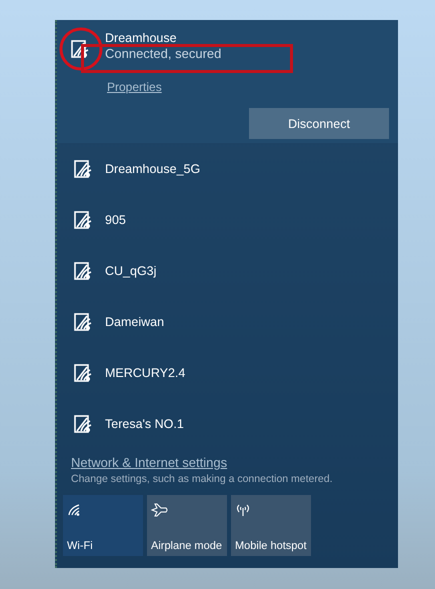 The height and width of the screenshot is (589, 435). Describe the element at coordinates (103, 525) in the screenshot. I see `quick-action-tile: Wi-Fi` at that location.